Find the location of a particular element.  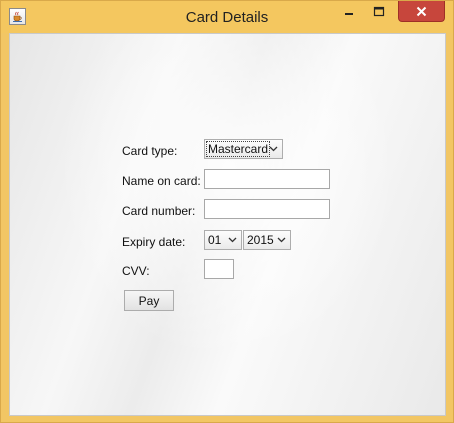

expiry-month-dropdown: 01 is located at coordinates (223, 240).